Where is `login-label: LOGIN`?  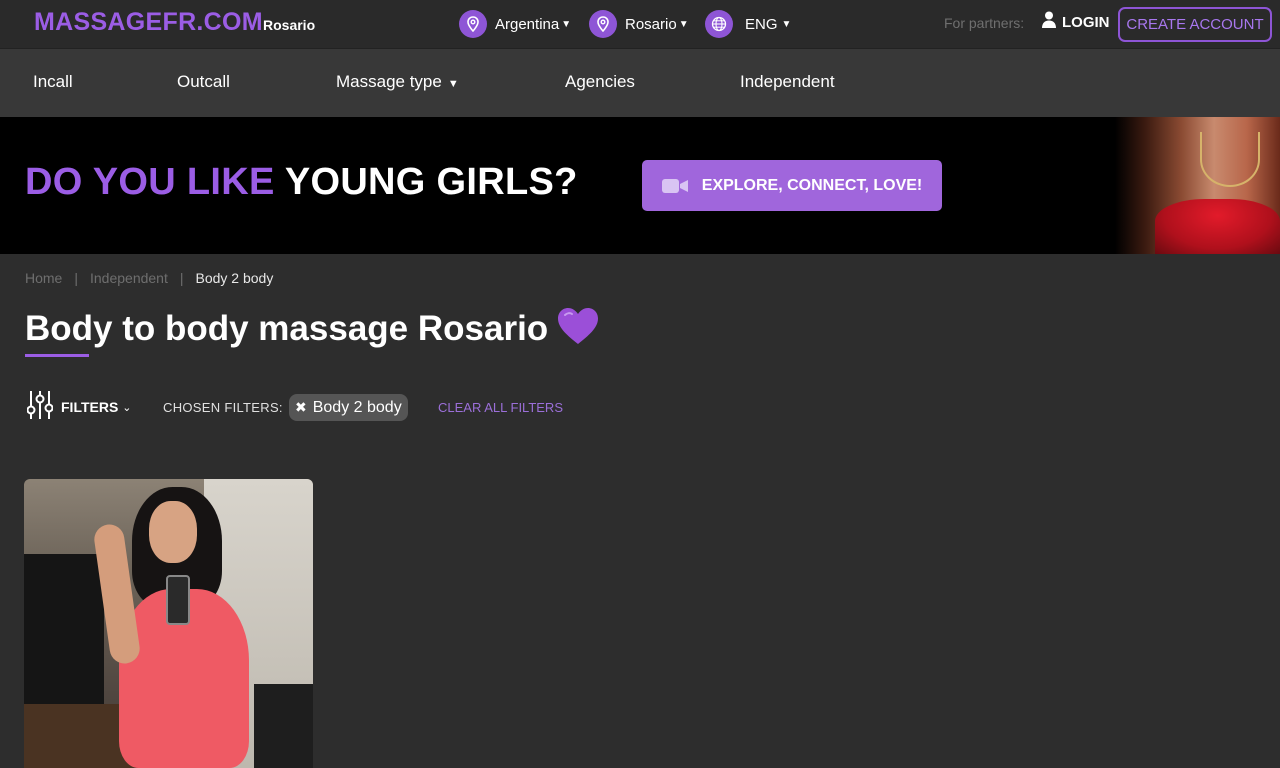 login-label: LOGIN is located at coordinates (1086, 22).